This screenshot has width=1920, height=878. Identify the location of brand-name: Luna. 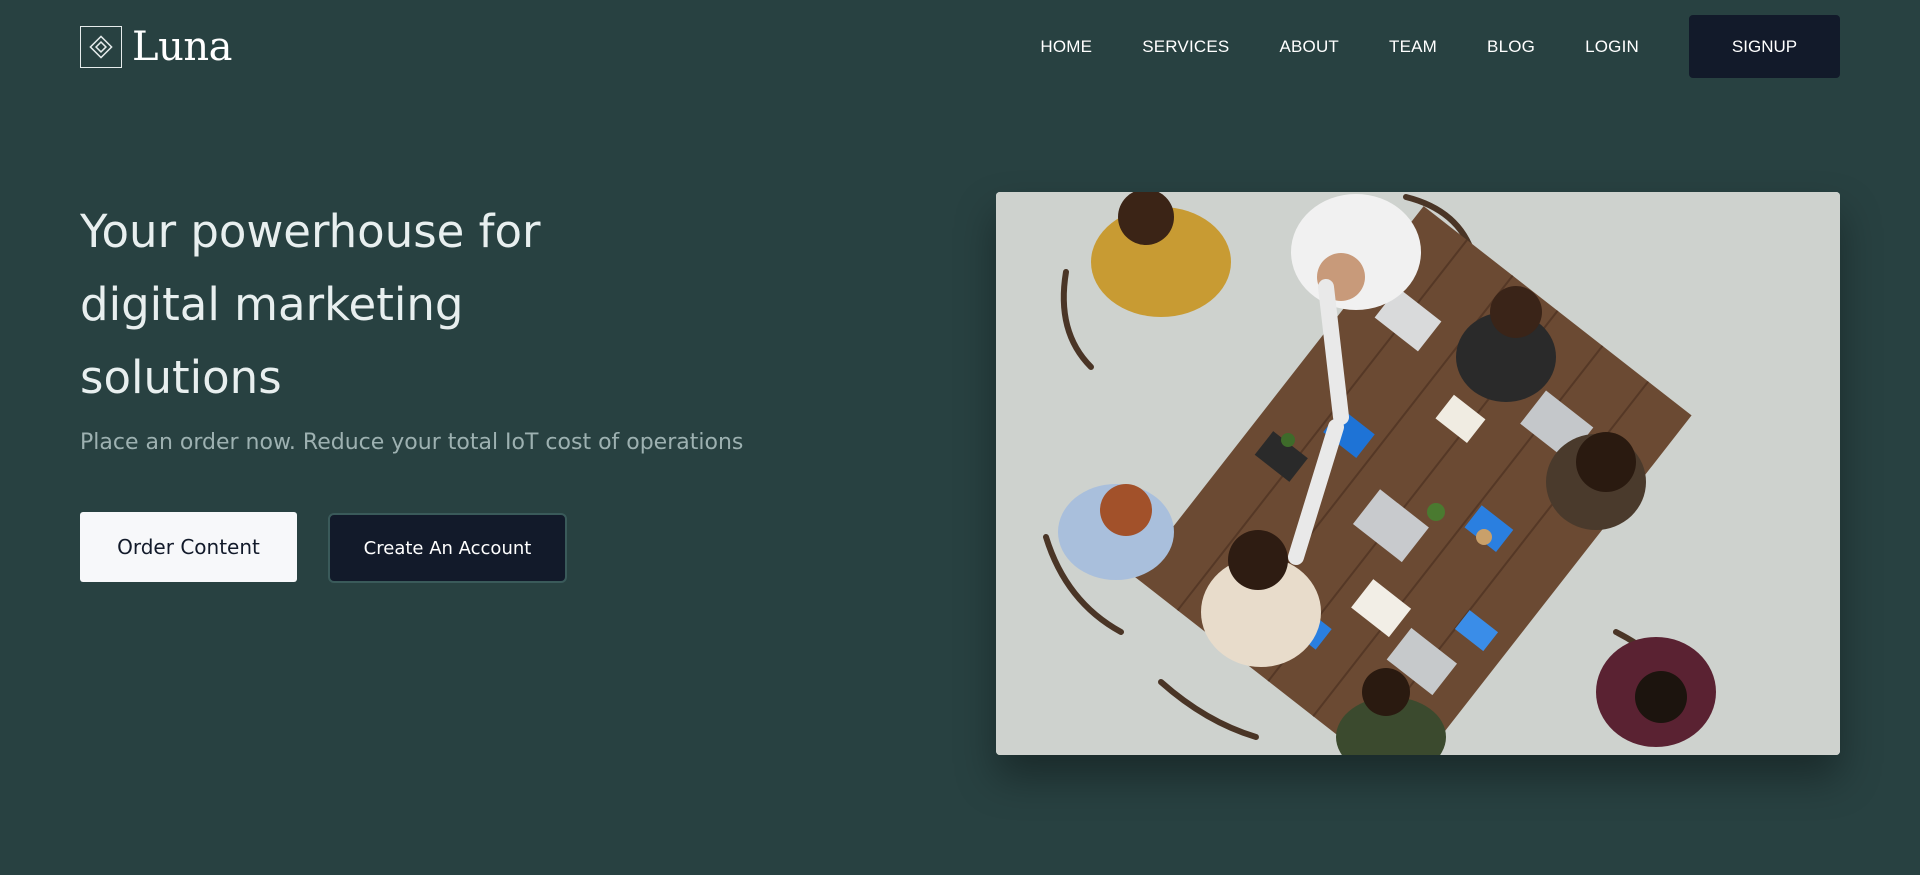
(182, 47).